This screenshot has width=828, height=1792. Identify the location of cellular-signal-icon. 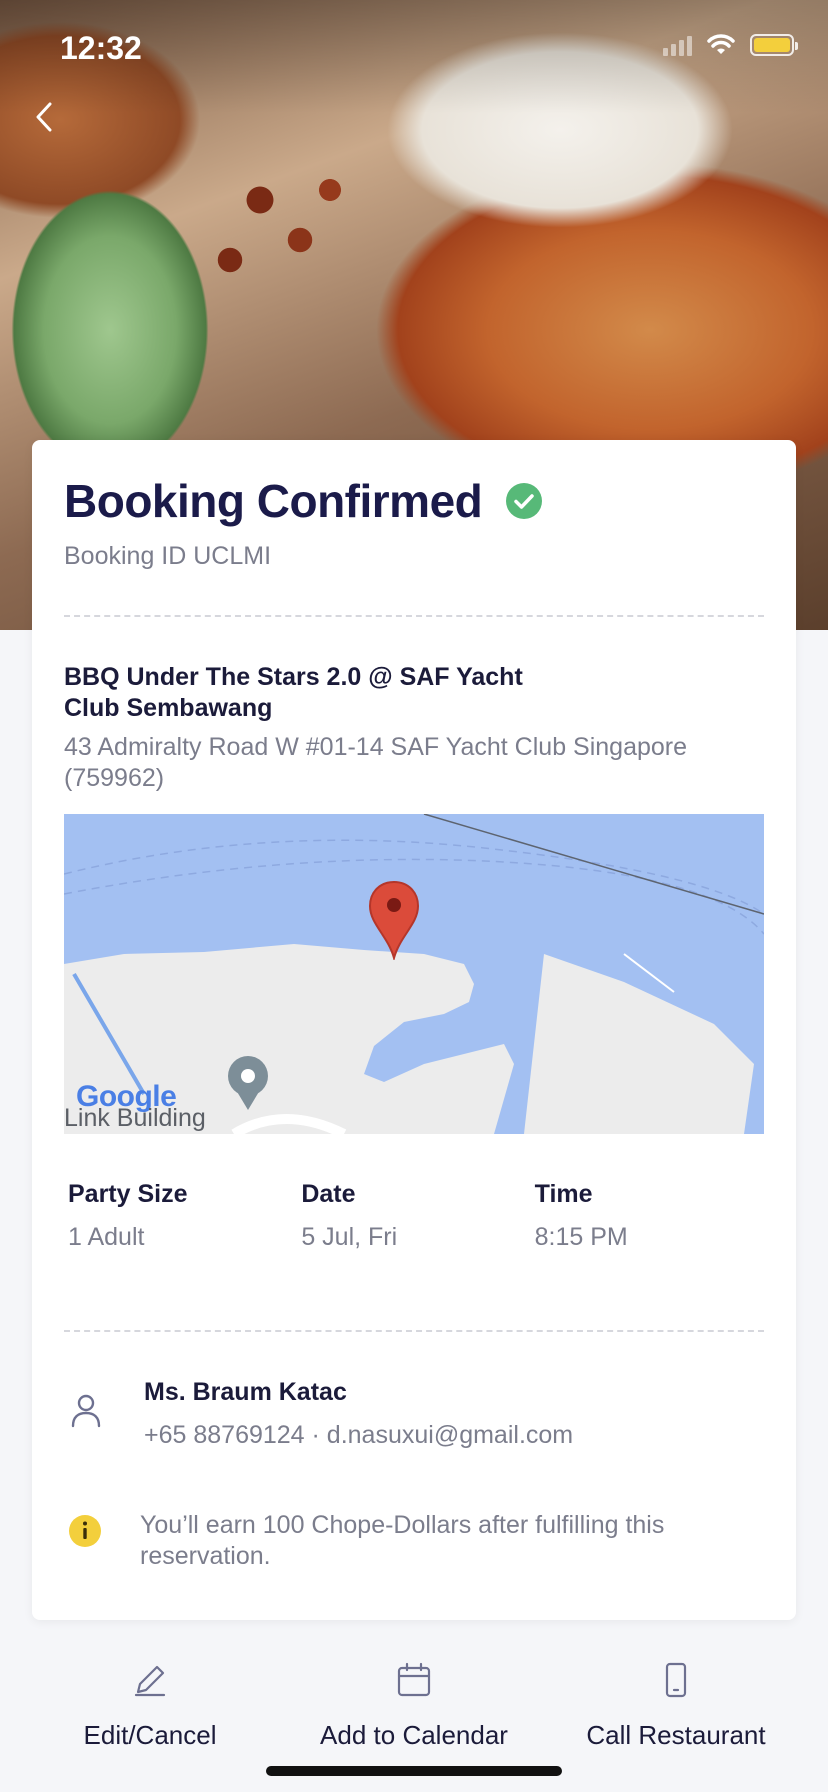
(677, 45).